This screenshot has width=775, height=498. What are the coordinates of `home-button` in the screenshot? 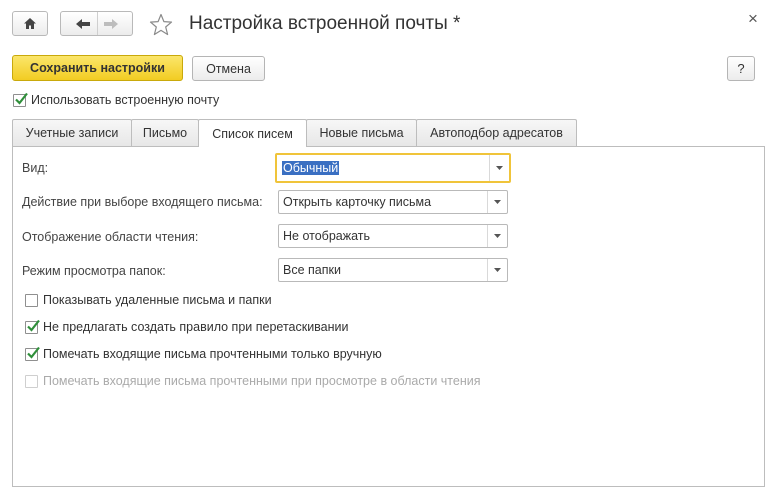 It's located at (30, 23).